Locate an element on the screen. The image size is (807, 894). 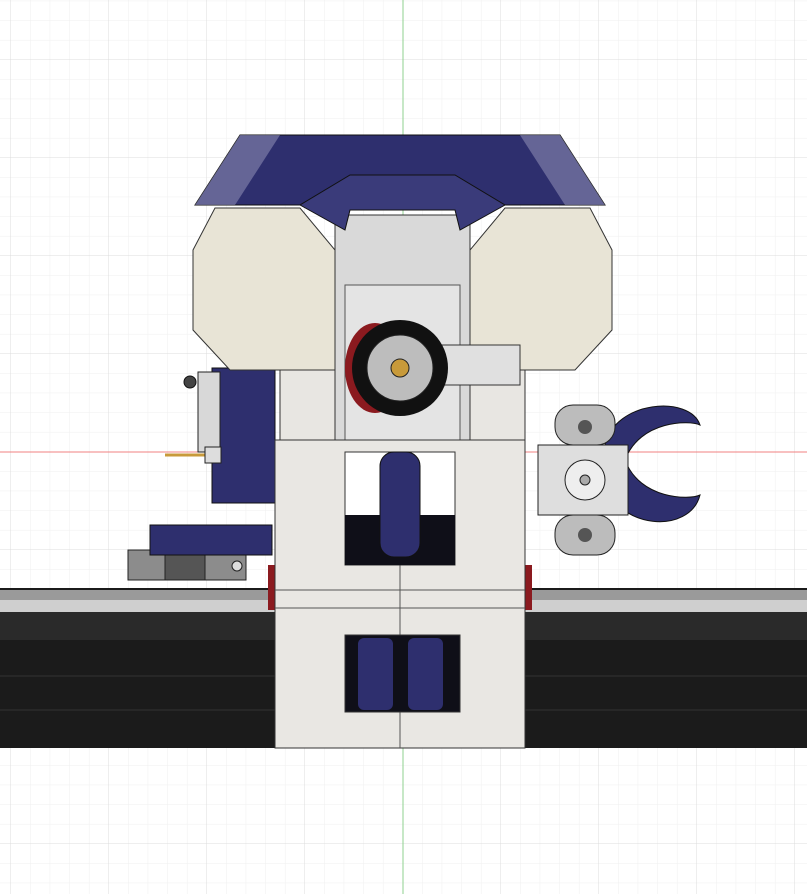
left-shell-pod is located at coordinates (264, 289).